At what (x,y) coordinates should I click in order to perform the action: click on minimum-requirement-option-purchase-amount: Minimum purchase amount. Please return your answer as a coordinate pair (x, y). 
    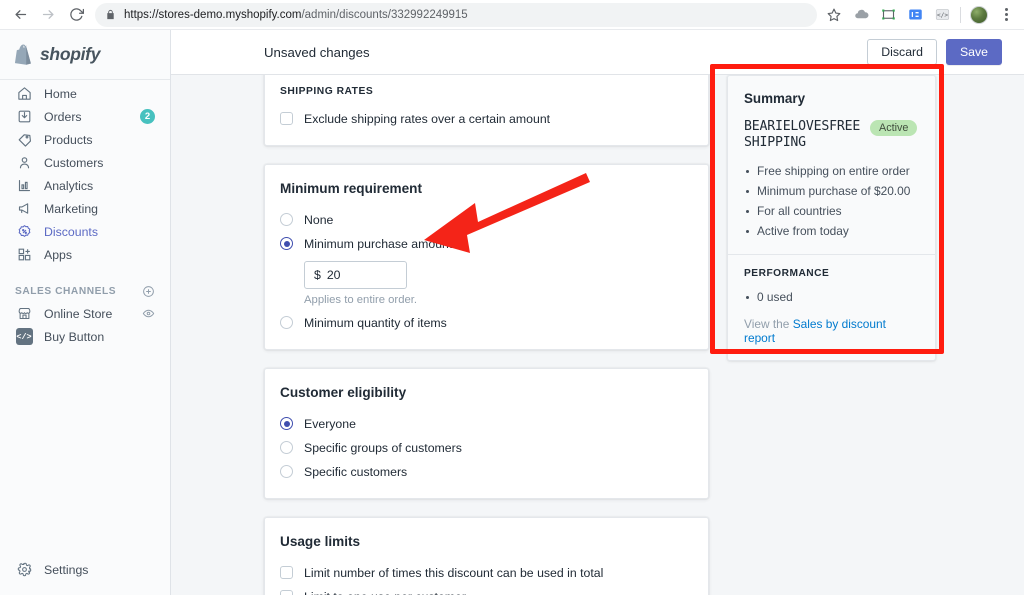
    Looking at the image, I should click on (486, 243).